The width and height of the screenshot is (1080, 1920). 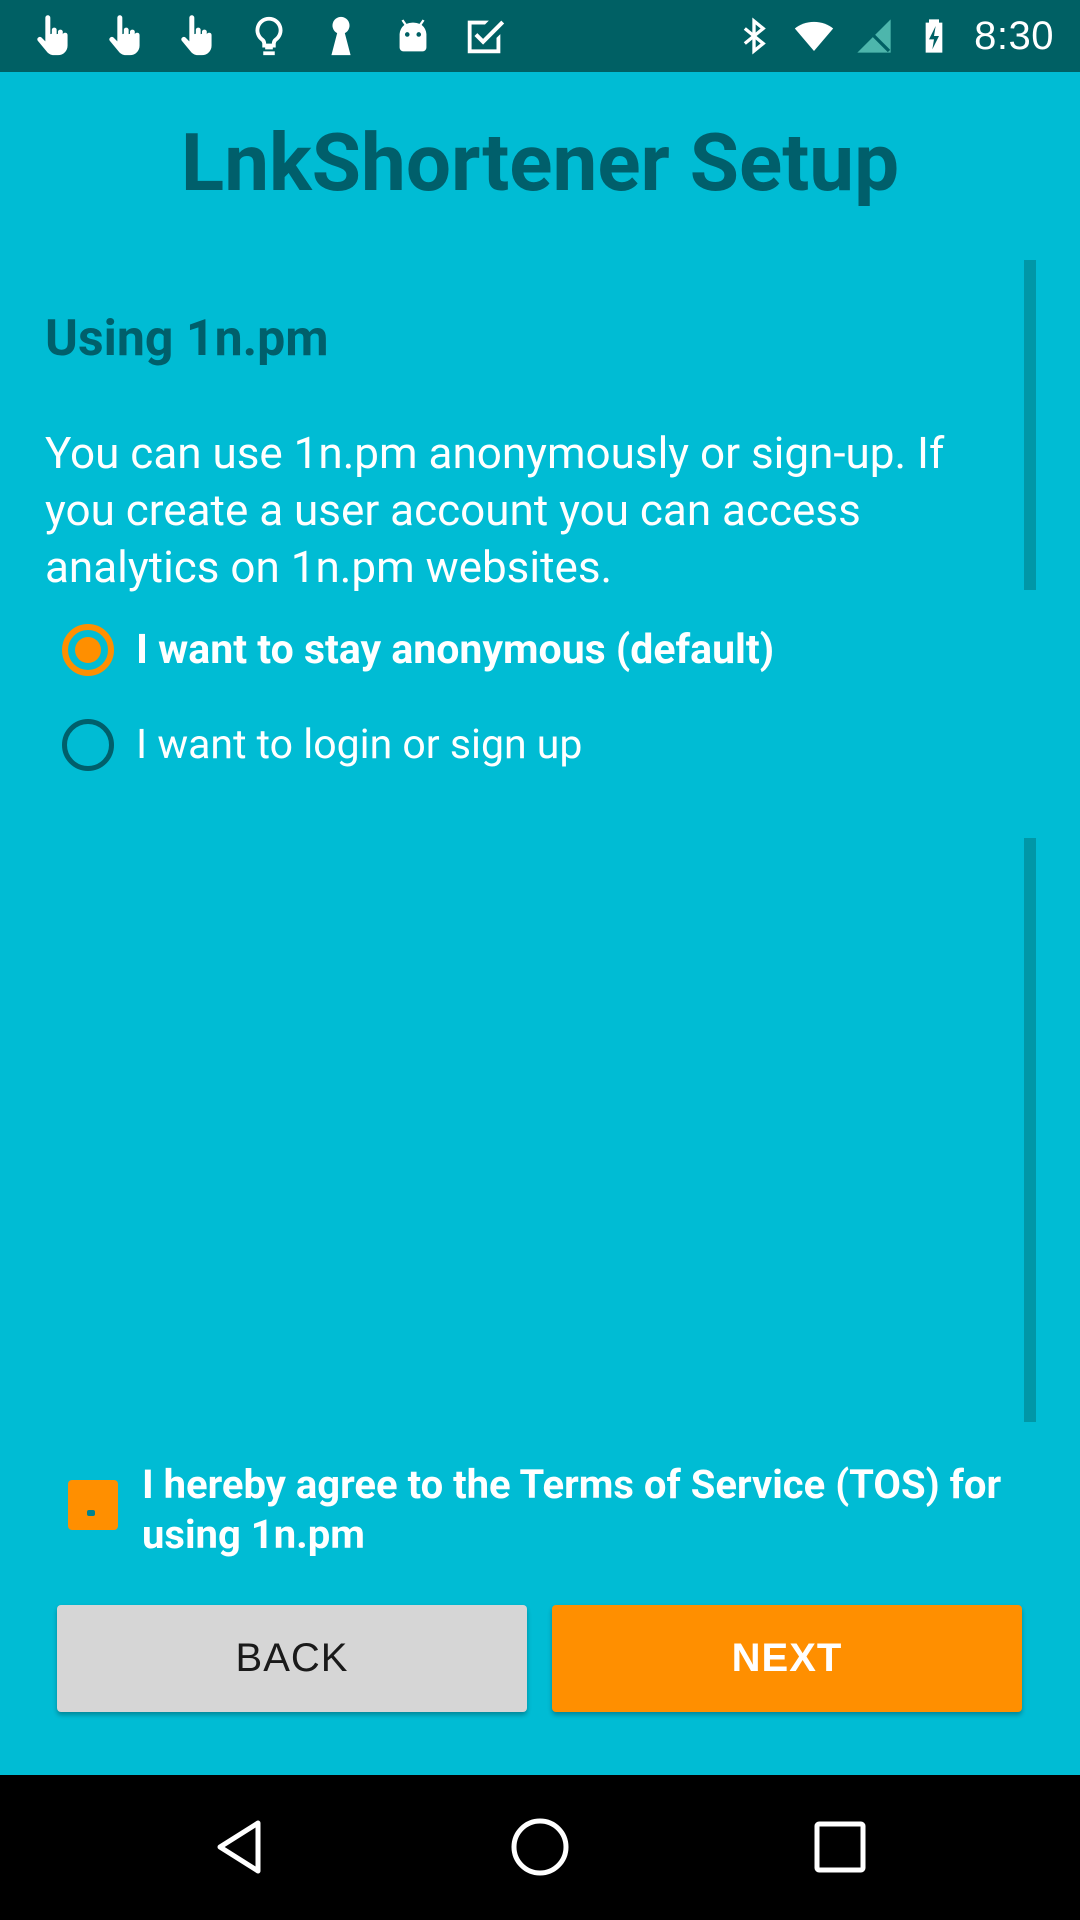 I want to click on android-icon, so click(x=413, y=35).